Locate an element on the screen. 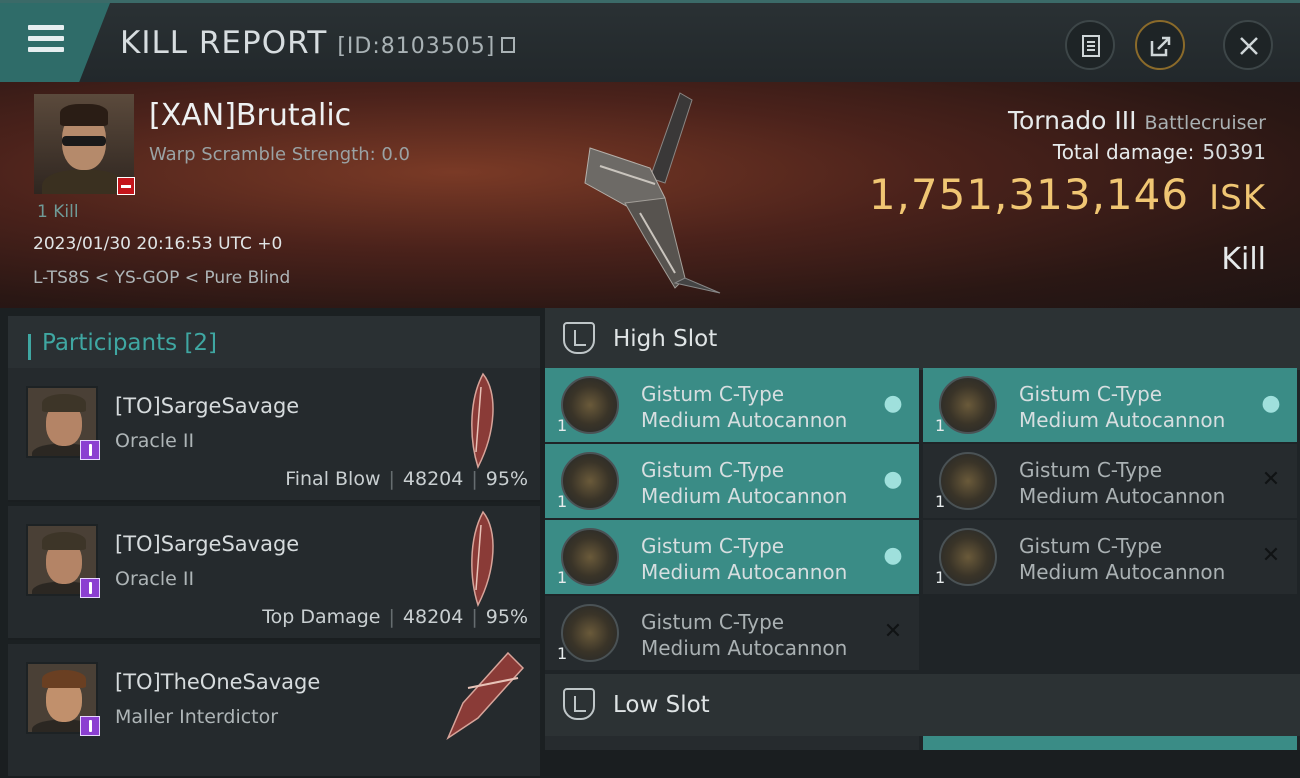 Image resolution: width=1300 pixels, height=778 pixels. victim-ship-class: Battlecruiser is located at coordinates (1205, 123).